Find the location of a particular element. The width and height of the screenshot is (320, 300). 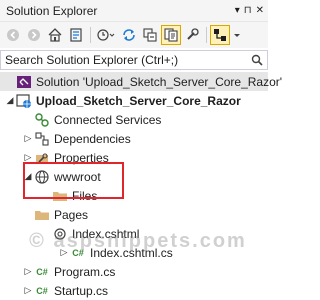

pin-icon: ⊓ is located at coordinates (248, 10).